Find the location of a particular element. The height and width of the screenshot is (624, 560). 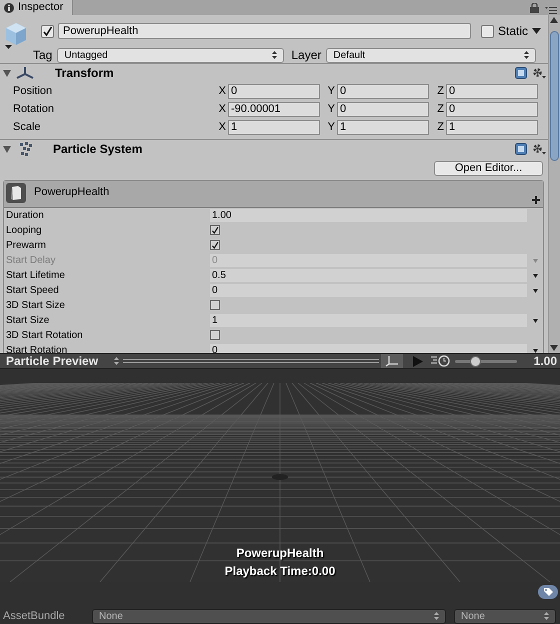

cube-icon is located at coordinates (15, 35).